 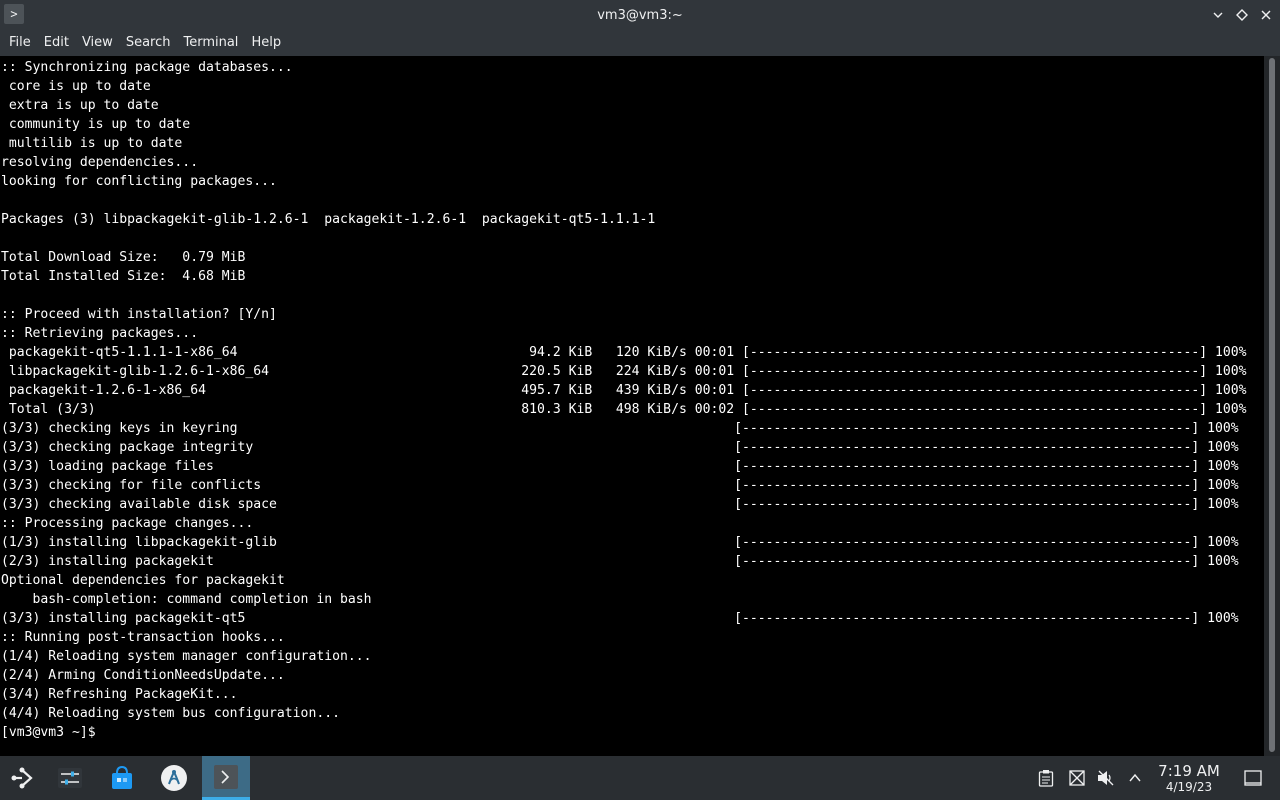 I want to click on volume-tray-button, so click(x=1106, y=778).